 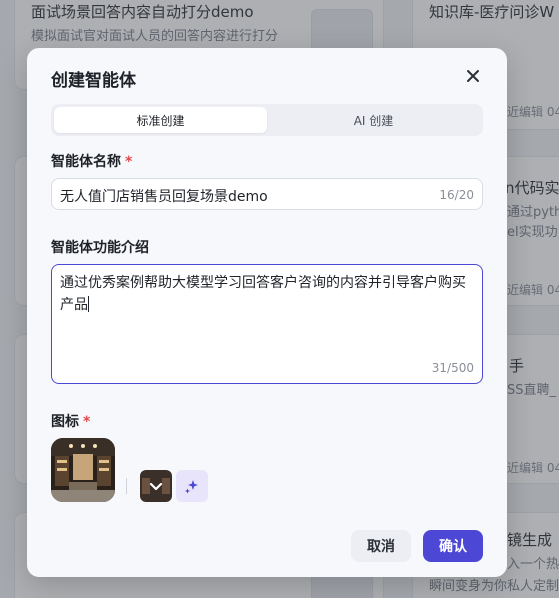 What do you see at coordinates (473, 76) in the screenshot?
I see `close-icon` at bounding box center [473, 76].